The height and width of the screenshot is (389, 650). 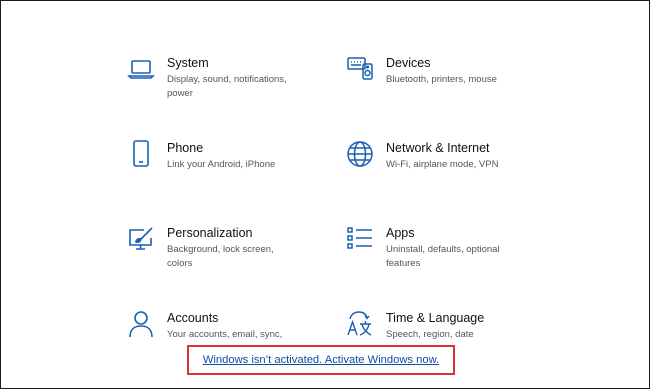 What do you see at coordinates (360, 324) in the screenshot?
I see `language-icon` at bounding box center [360, 324].